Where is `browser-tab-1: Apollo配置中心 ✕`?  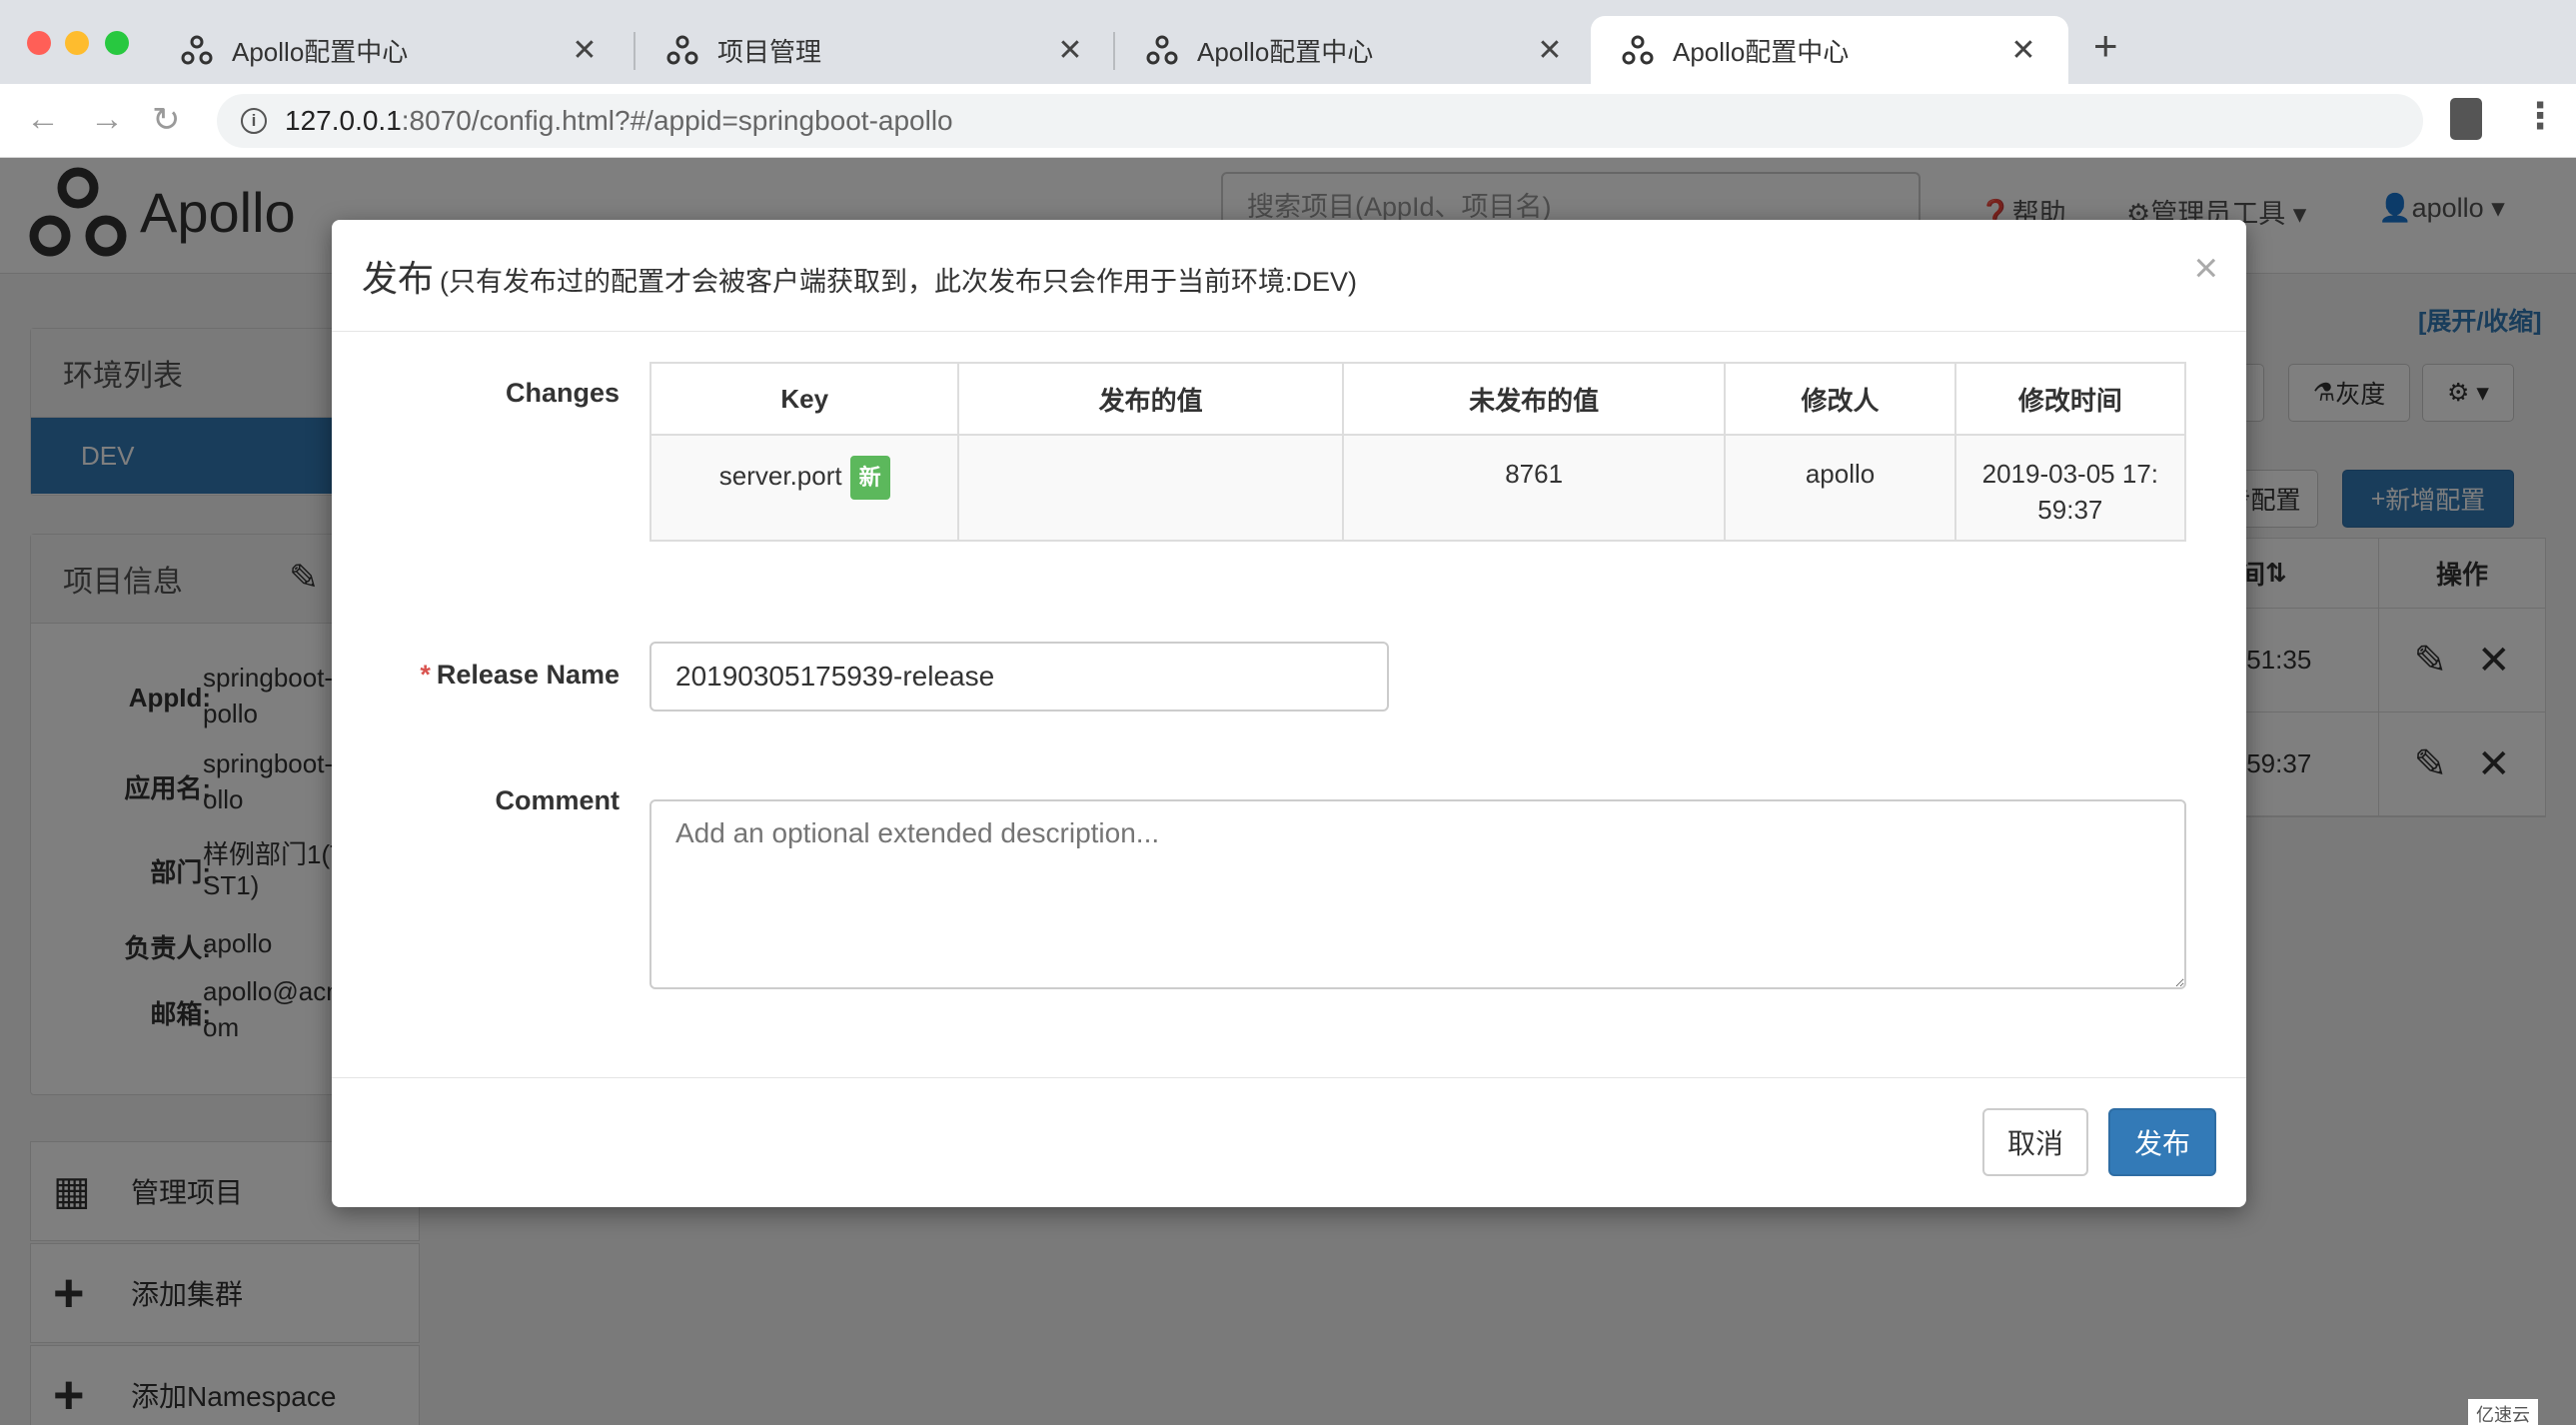 browser-tab-1: Apollo配置中心 ✕ is located at coordinates (390, 50).